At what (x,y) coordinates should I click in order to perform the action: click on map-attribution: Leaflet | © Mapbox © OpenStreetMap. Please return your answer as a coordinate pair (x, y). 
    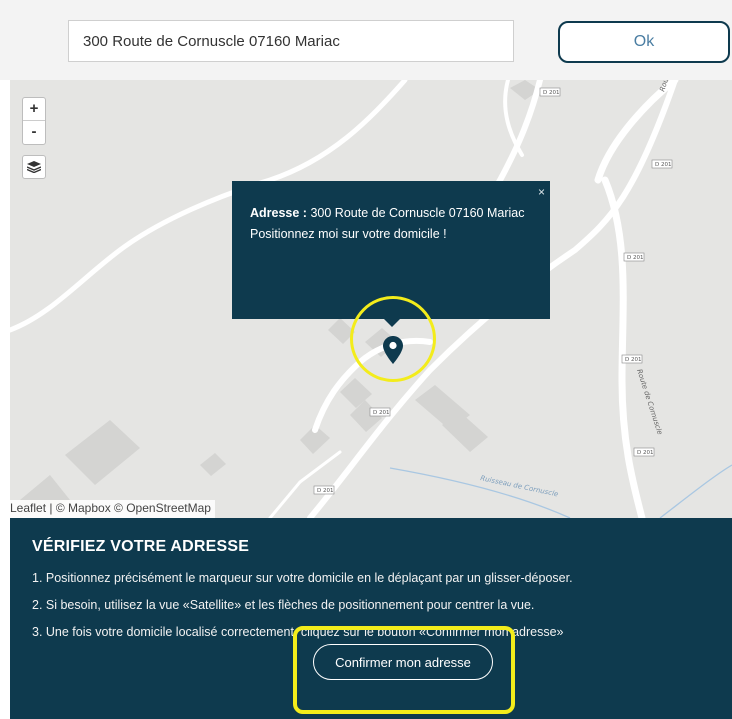
    Looking at the image, I should click on (112, 509).